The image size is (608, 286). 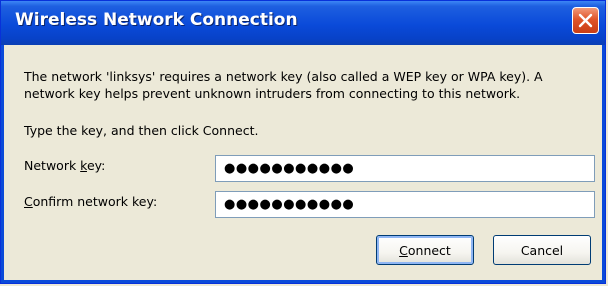 I want to click on close-icon, so click(x=585, y=20).